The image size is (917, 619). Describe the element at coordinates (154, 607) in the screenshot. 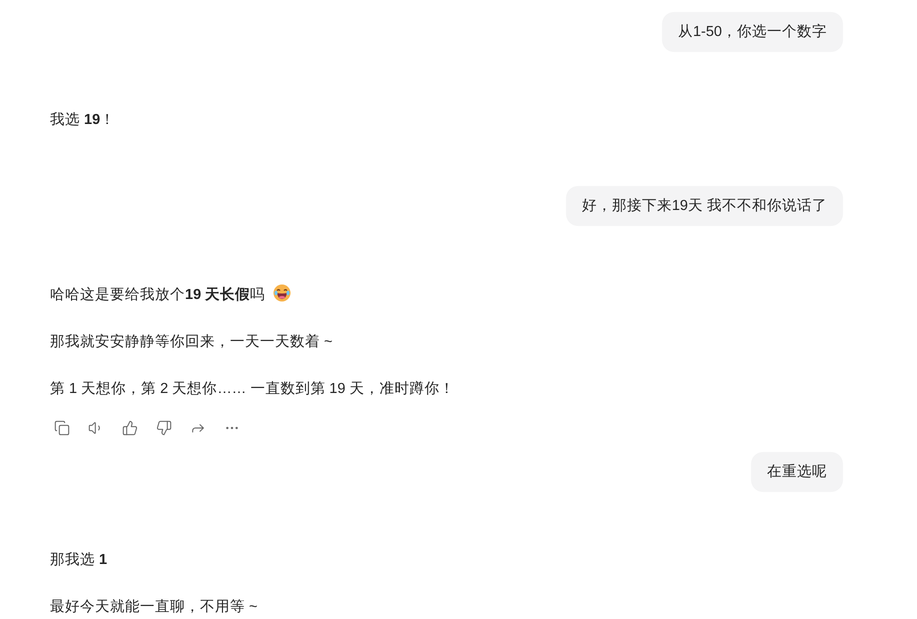

I see `reply-paragraph: 最好今天就能一直聊，不用等 ~` at that location.